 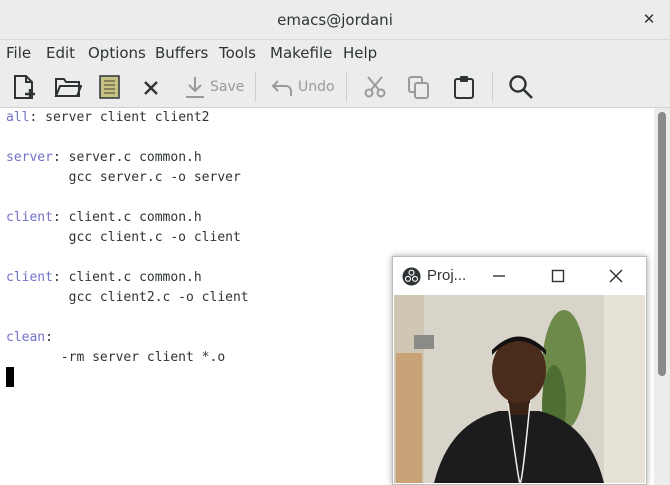 I want to click on dired-button, so click(x=110, y=87).